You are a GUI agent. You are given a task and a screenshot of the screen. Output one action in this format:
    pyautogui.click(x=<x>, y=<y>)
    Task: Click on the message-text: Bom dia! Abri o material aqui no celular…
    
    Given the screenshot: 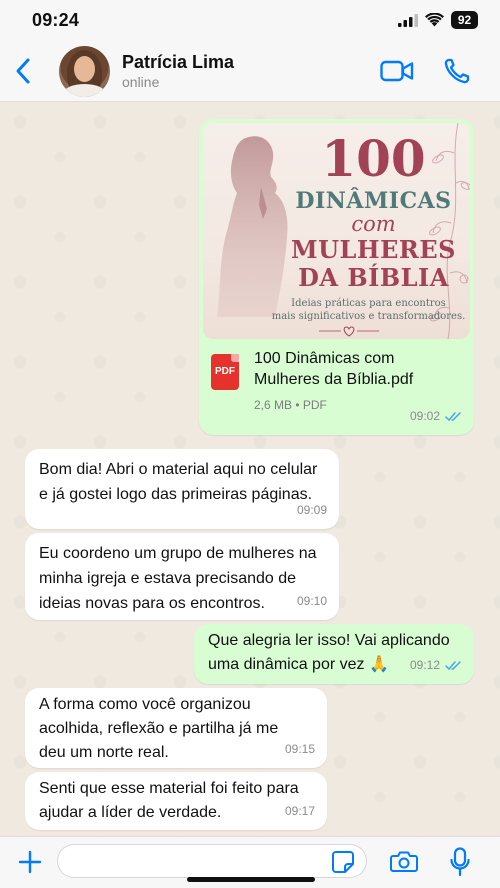 What is the action you would take?
    pyautogui.click(x=178, y=482)
    